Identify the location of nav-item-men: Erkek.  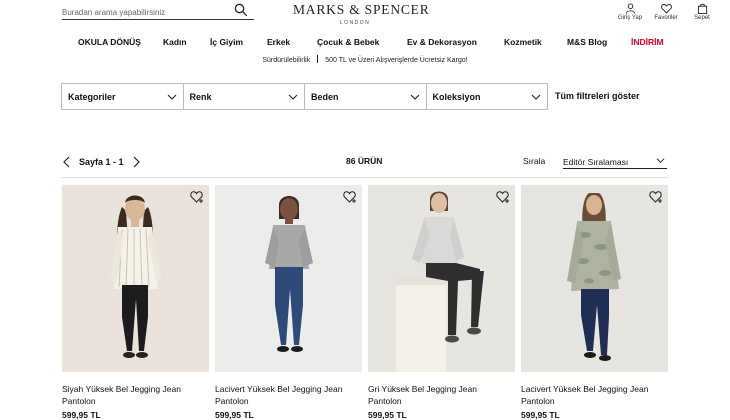
(278, 42).